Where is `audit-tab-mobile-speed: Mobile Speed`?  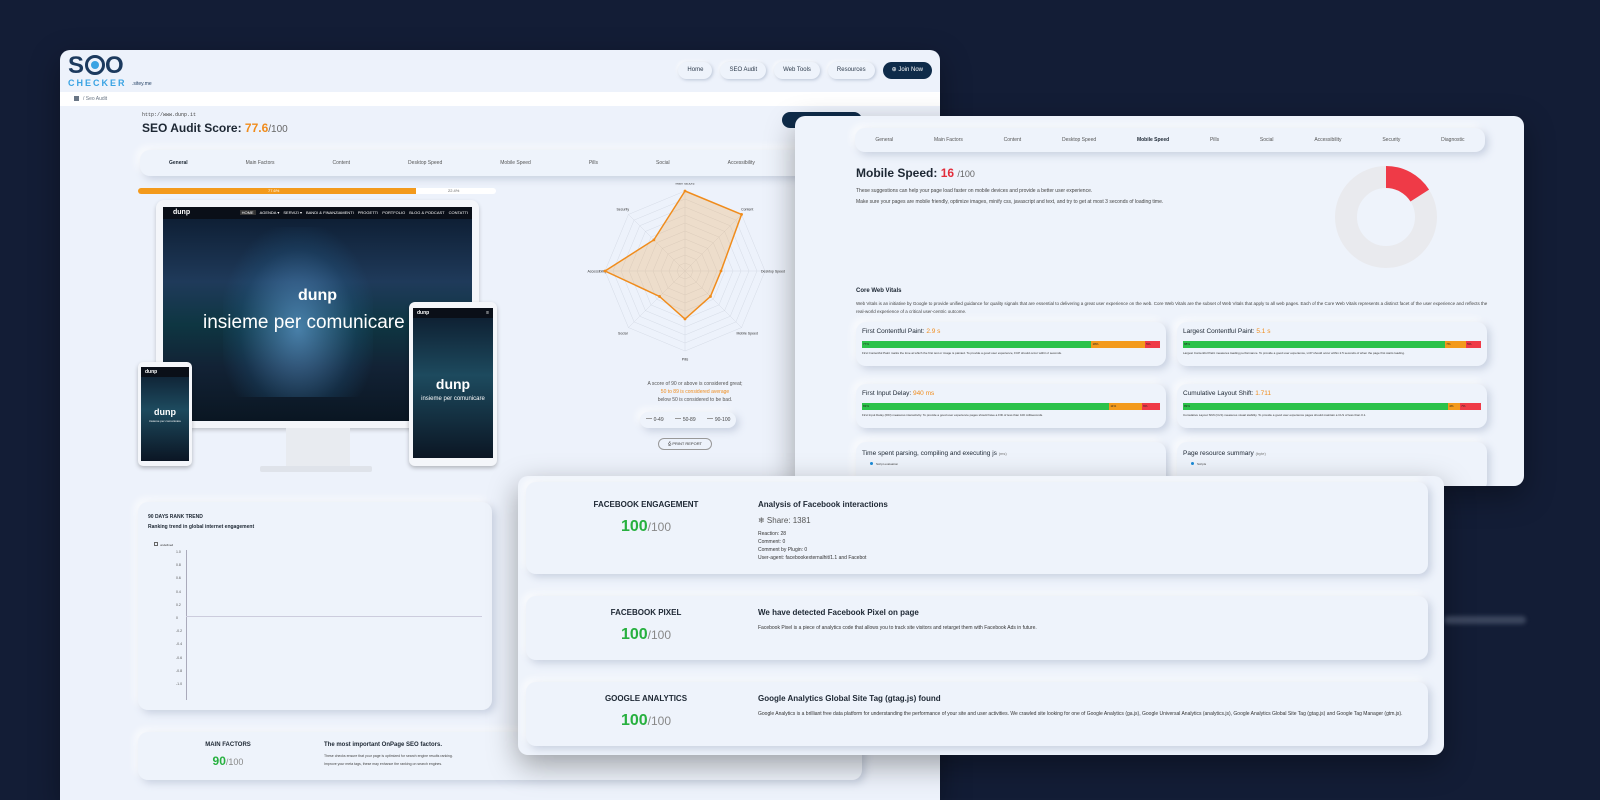
audit-tab-mobile-speed: Mobile Speed is located at coordinates (515, 163).